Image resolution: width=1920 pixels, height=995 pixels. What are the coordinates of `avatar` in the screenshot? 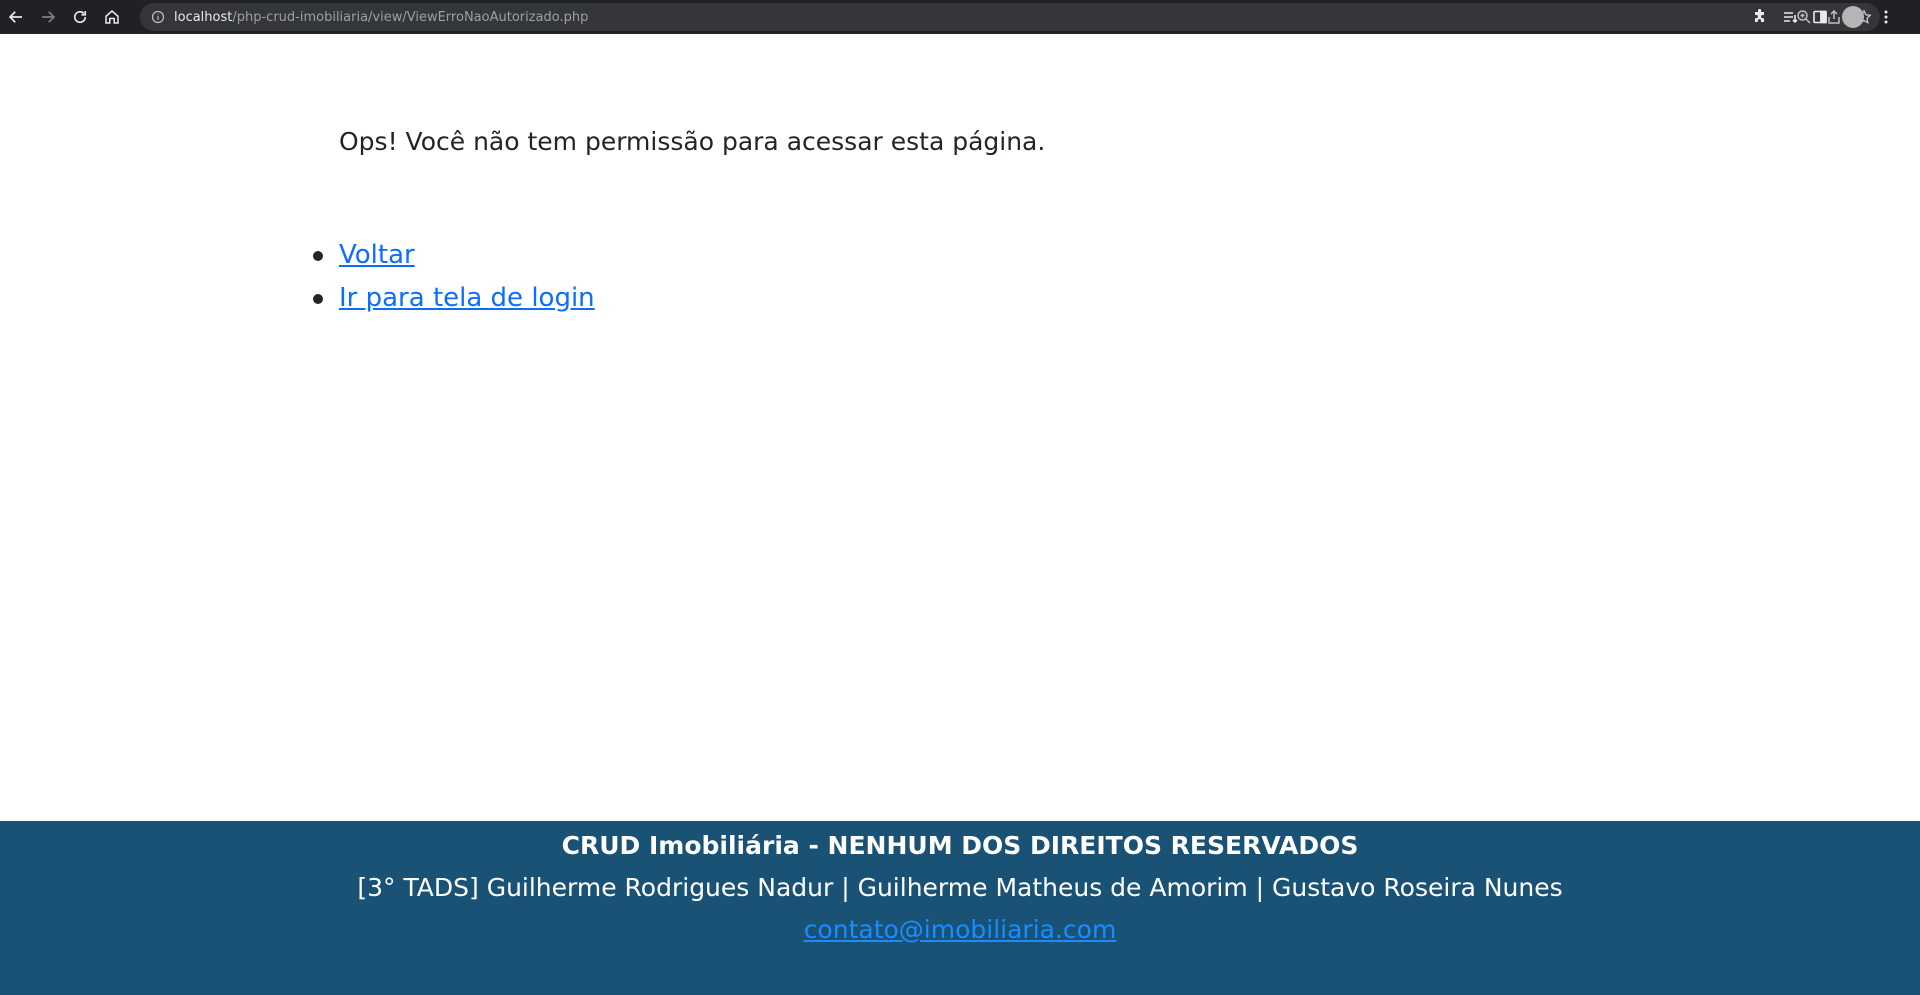 It's located at (1853, 17).